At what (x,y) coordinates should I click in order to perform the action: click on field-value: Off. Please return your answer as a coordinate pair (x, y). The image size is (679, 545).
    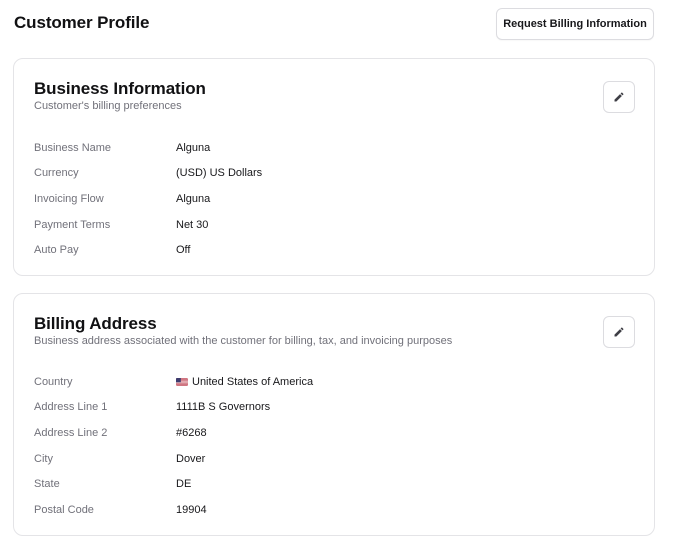
    Looking at the image, I should click on (183, 250).